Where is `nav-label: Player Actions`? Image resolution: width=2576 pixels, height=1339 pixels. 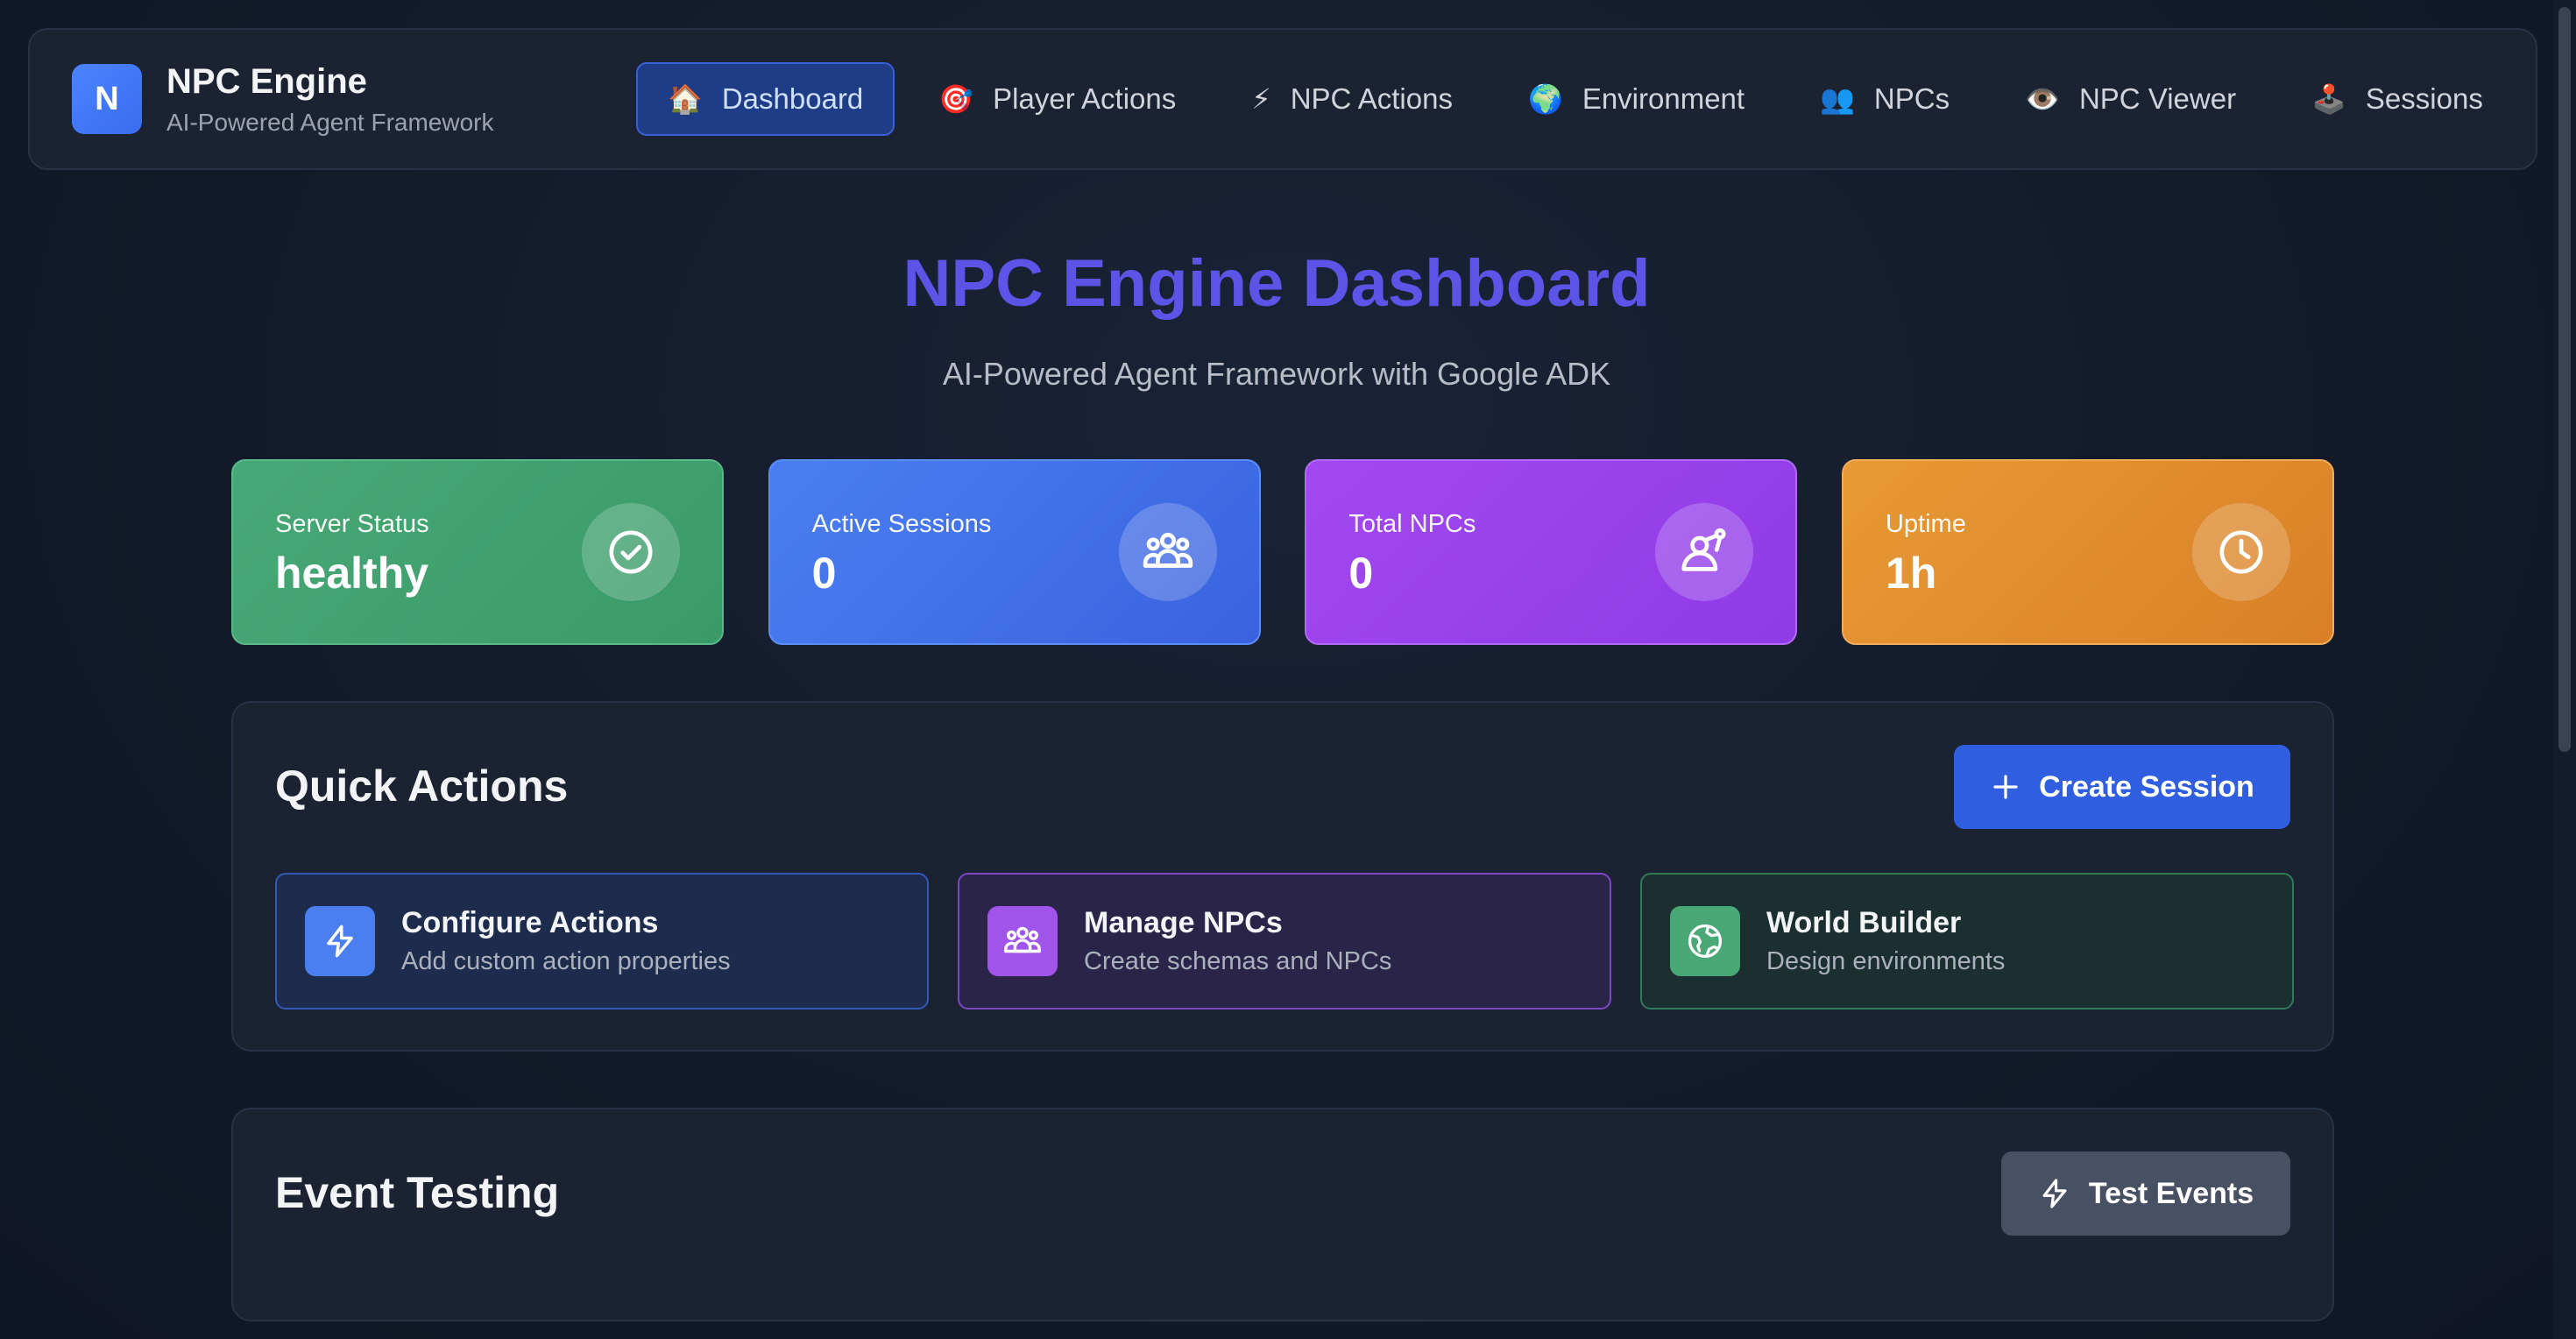 nav-label: Player Actions is located at coordinates (1085, 98).